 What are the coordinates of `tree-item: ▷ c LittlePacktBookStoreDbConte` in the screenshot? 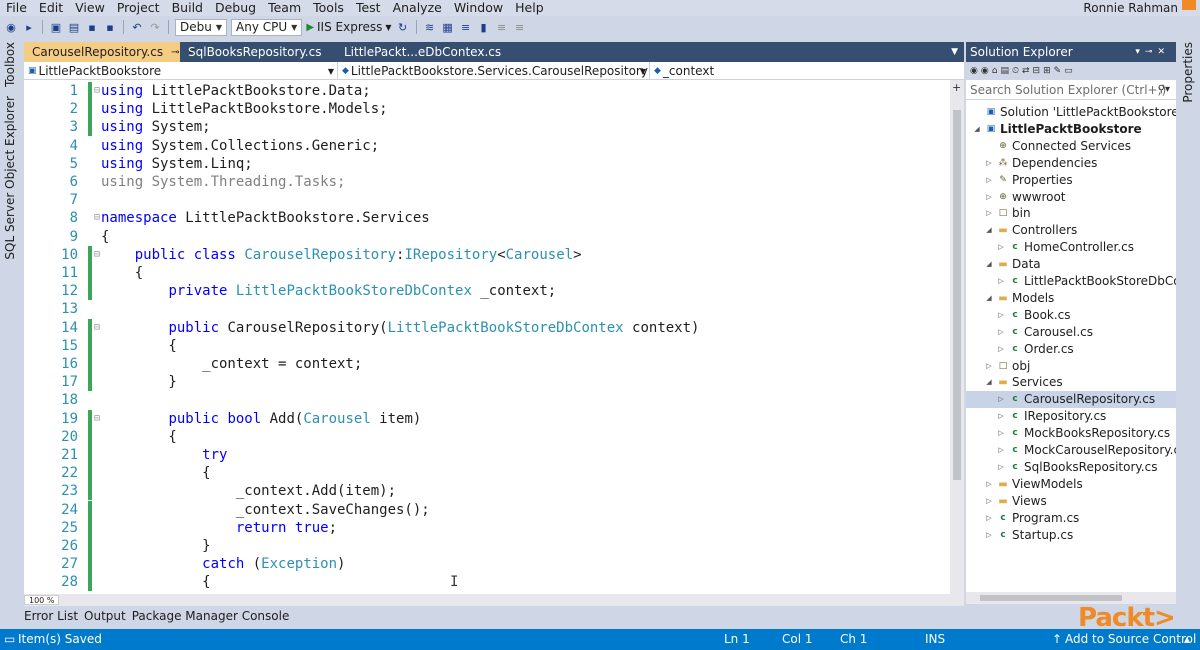 It's located at (1071, 281).